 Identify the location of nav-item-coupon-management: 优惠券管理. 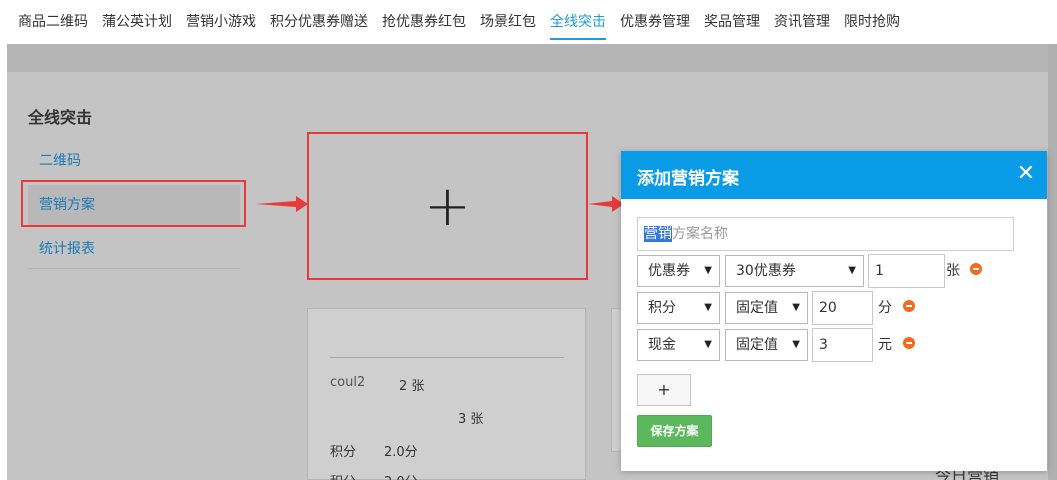
(655, 22).